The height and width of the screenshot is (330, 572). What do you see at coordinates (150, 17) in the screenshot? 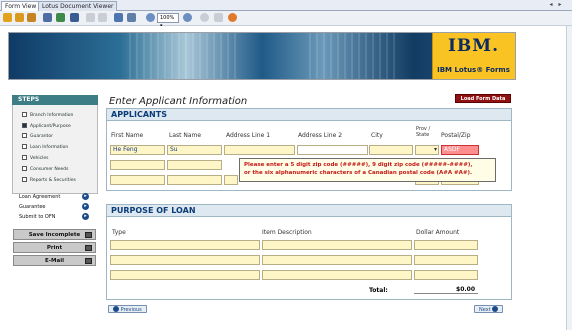
I see `zoom-out-icon` at bounding box center [150, 17].